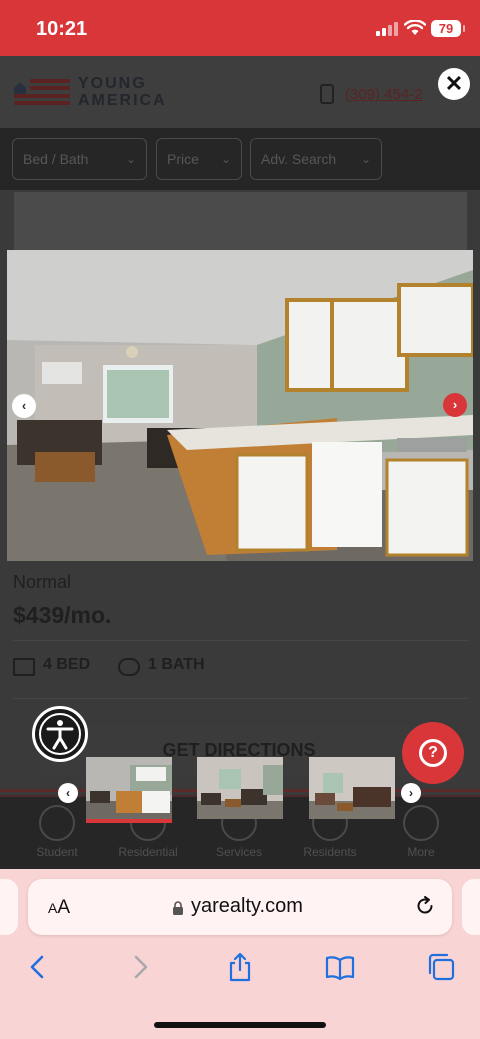 The image size is (480, 1039). Describe the element at coordinates (330, 852) in the screenshot. I see `nav-label: Residents` at that location.